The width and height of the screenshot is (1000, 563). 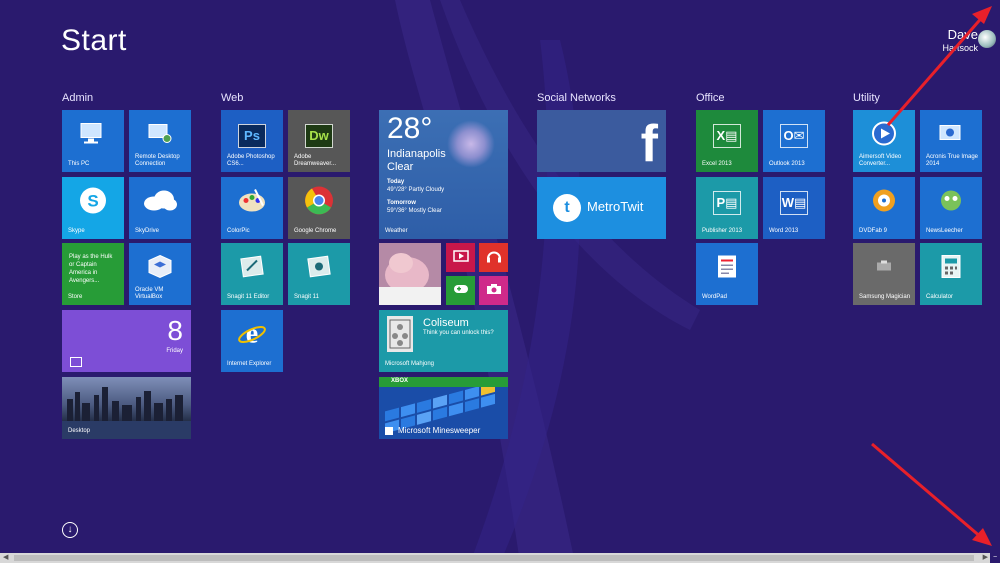 What do you see at coordinates (76, 231) in the screenshot?
I see `tile-label: Skype` at bounding box center [76, 231].